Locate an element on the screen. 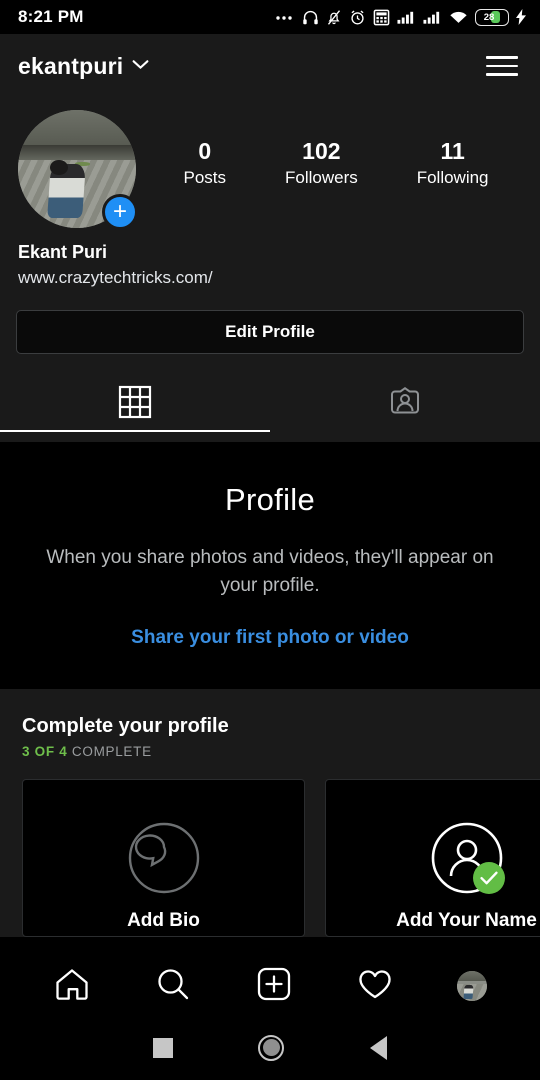 This screenshot has height=1080, width=540. app-header: ekantpuri is located at coordinates (270, 66).